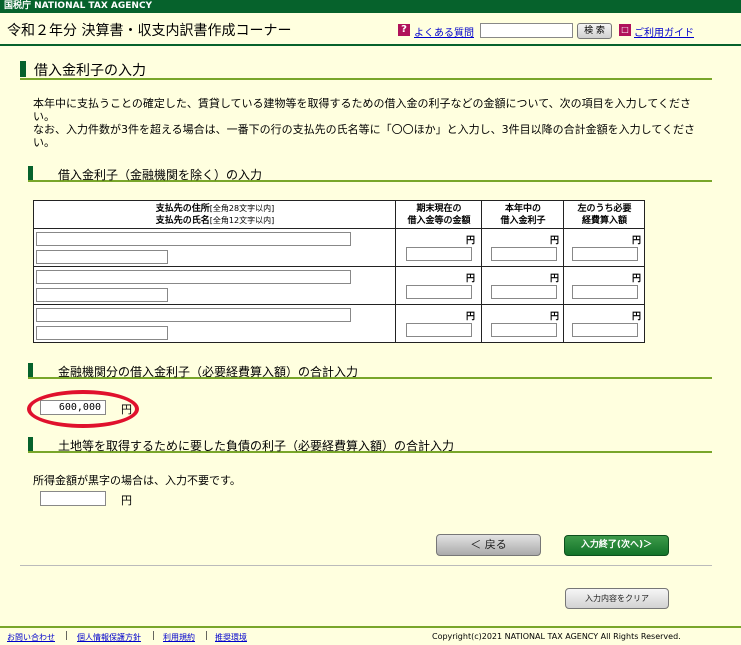 The height and width of the screenshot is (645, 741). I want to click on contact-link: お問い合わせ, so click(31, 637).